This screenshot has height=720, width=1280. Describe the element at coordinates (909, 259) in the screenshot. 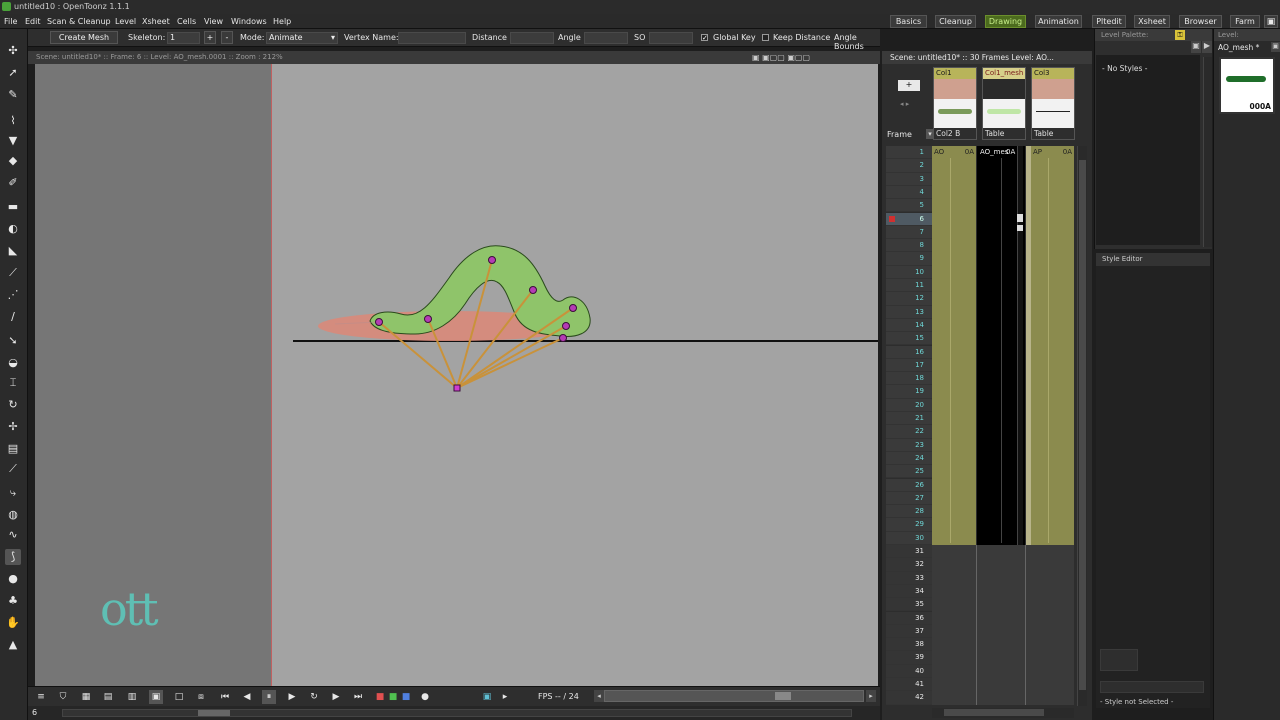

I see `frame-row-header: 9` at that location.